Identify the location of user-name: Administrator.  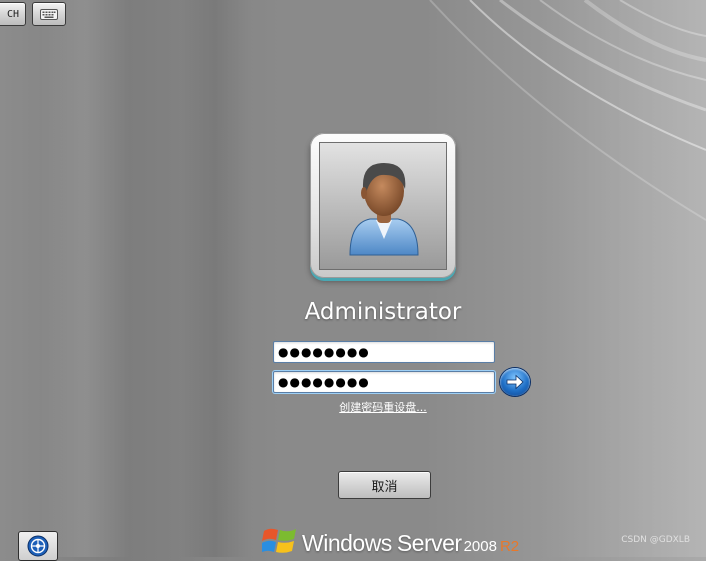
(383, 312).